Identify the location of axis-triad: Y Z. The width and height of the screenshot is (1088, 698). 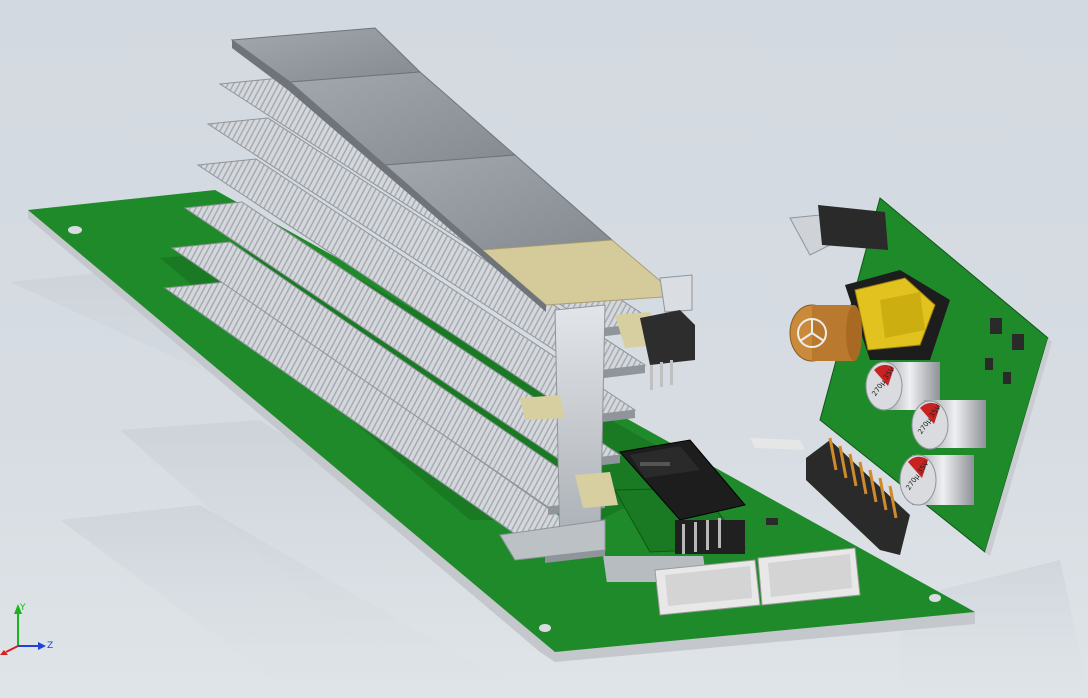
(26, 629).